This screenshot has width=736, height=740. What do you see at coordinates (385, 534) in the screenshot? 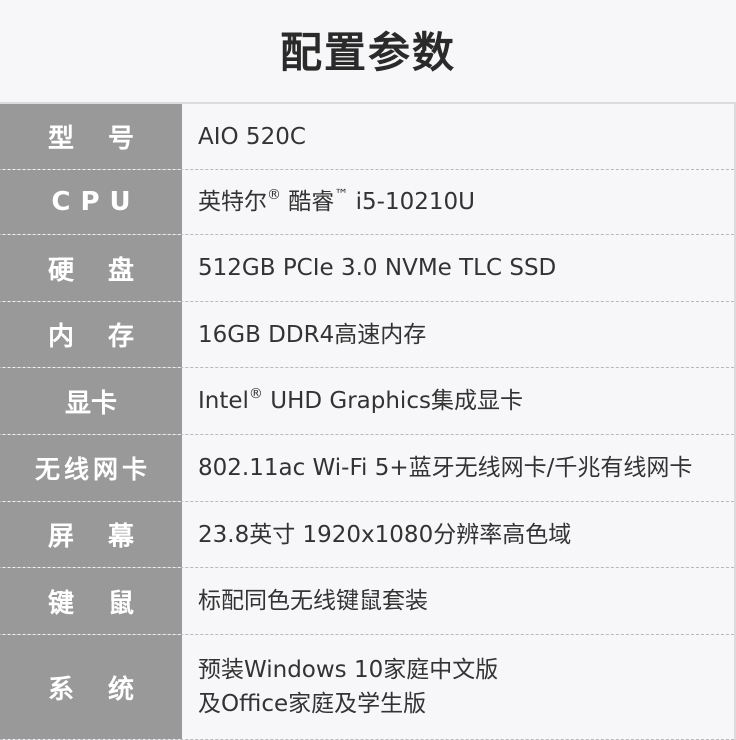
I see `spec-value-display: 23.8英寸 1920x1080分辨率高色域` at bounding box center [385, 534].